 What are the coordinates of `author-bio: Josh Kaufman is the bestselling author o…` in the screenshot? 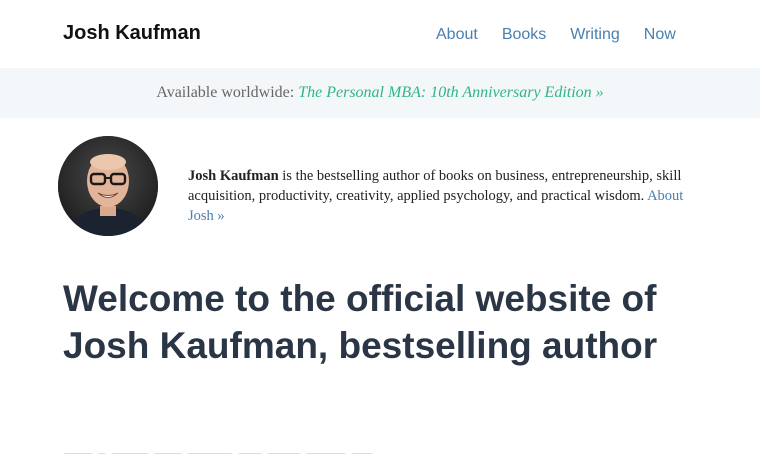 It's located at (448, 196).